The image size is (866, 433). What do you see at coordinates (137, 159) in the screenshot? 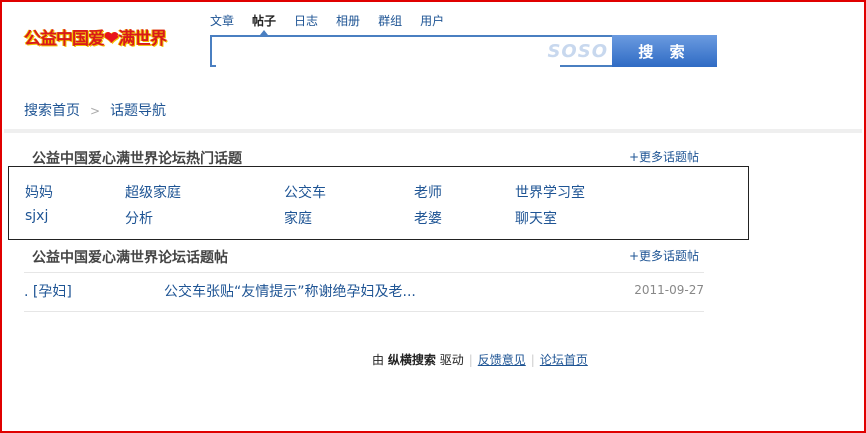
I see `hot-topics-title: 公益中国爱心满世界论坛热门话题` at bounding box center [137, 159].